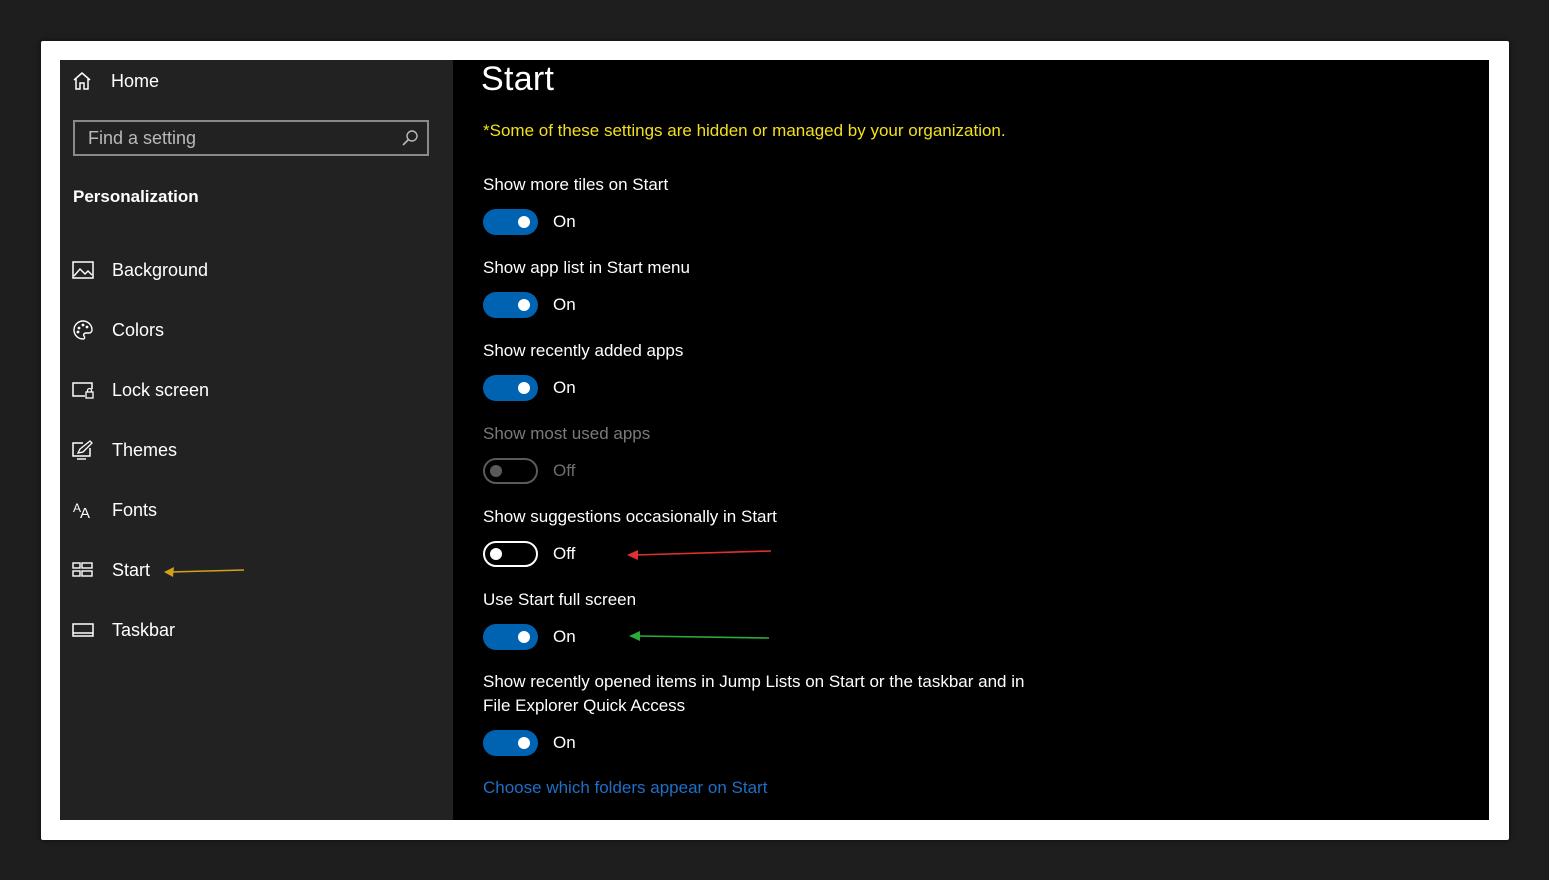 The image size is (1549, 880). What do you see at coordinates (135, 509) in the screenshot?
I see `sidebar-item-label: Fonts` at bounding box center [135, 509].